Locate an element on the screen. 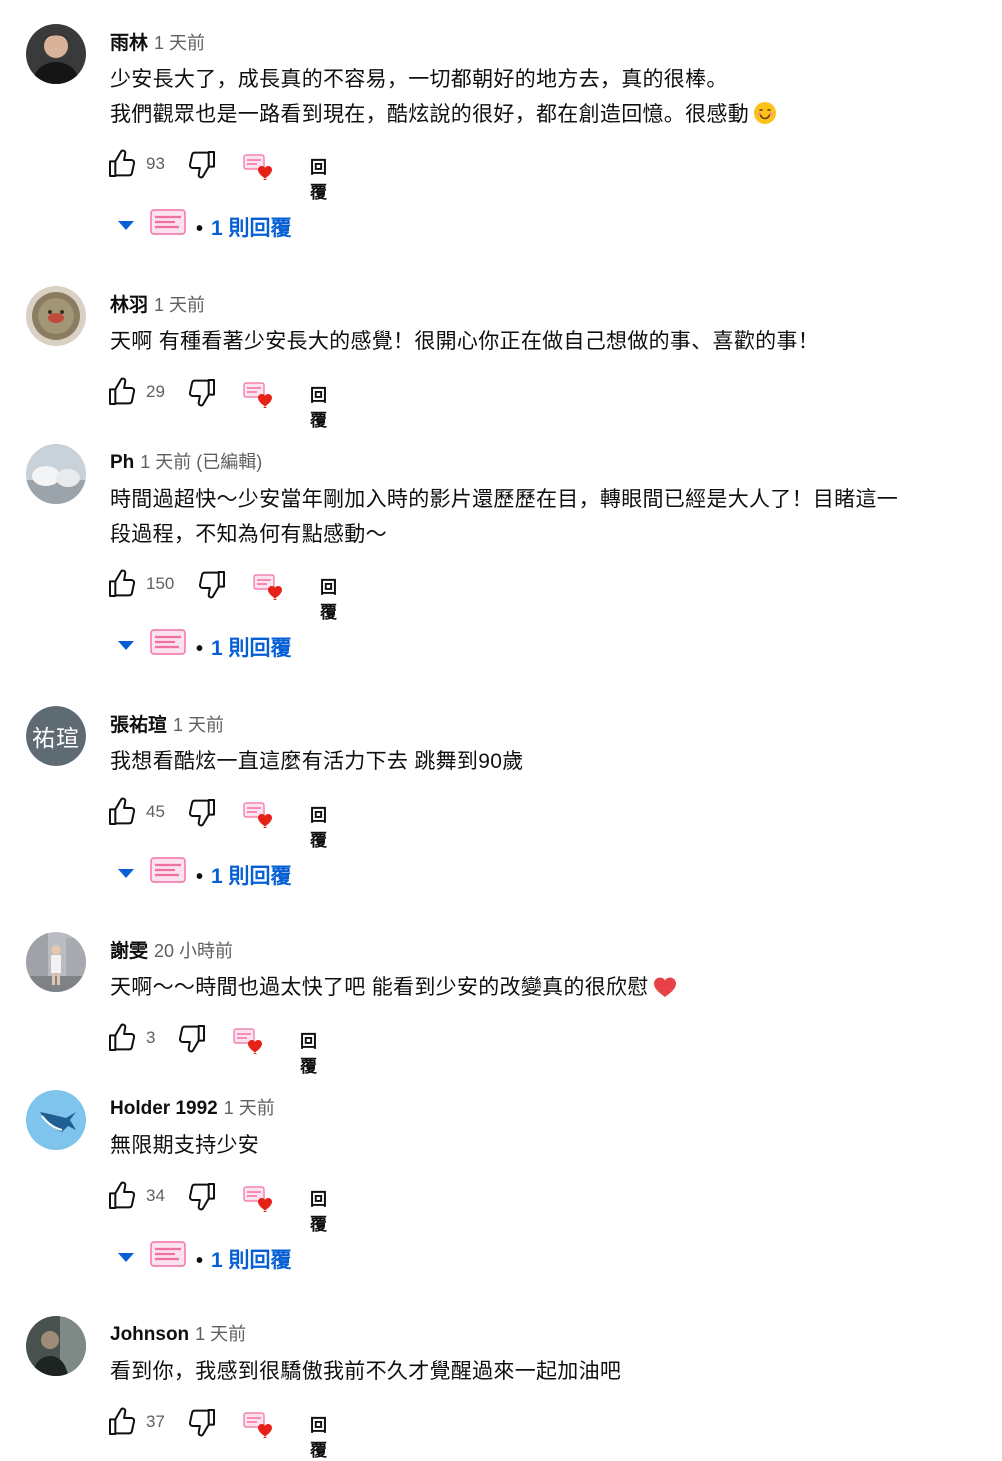 The height and width of the screenshot is (1461, 1002). comment-line: 天啊～～時間也過太快了吧 能看到少安的改變真的很欣慰 is located at coordinates (379, 987).